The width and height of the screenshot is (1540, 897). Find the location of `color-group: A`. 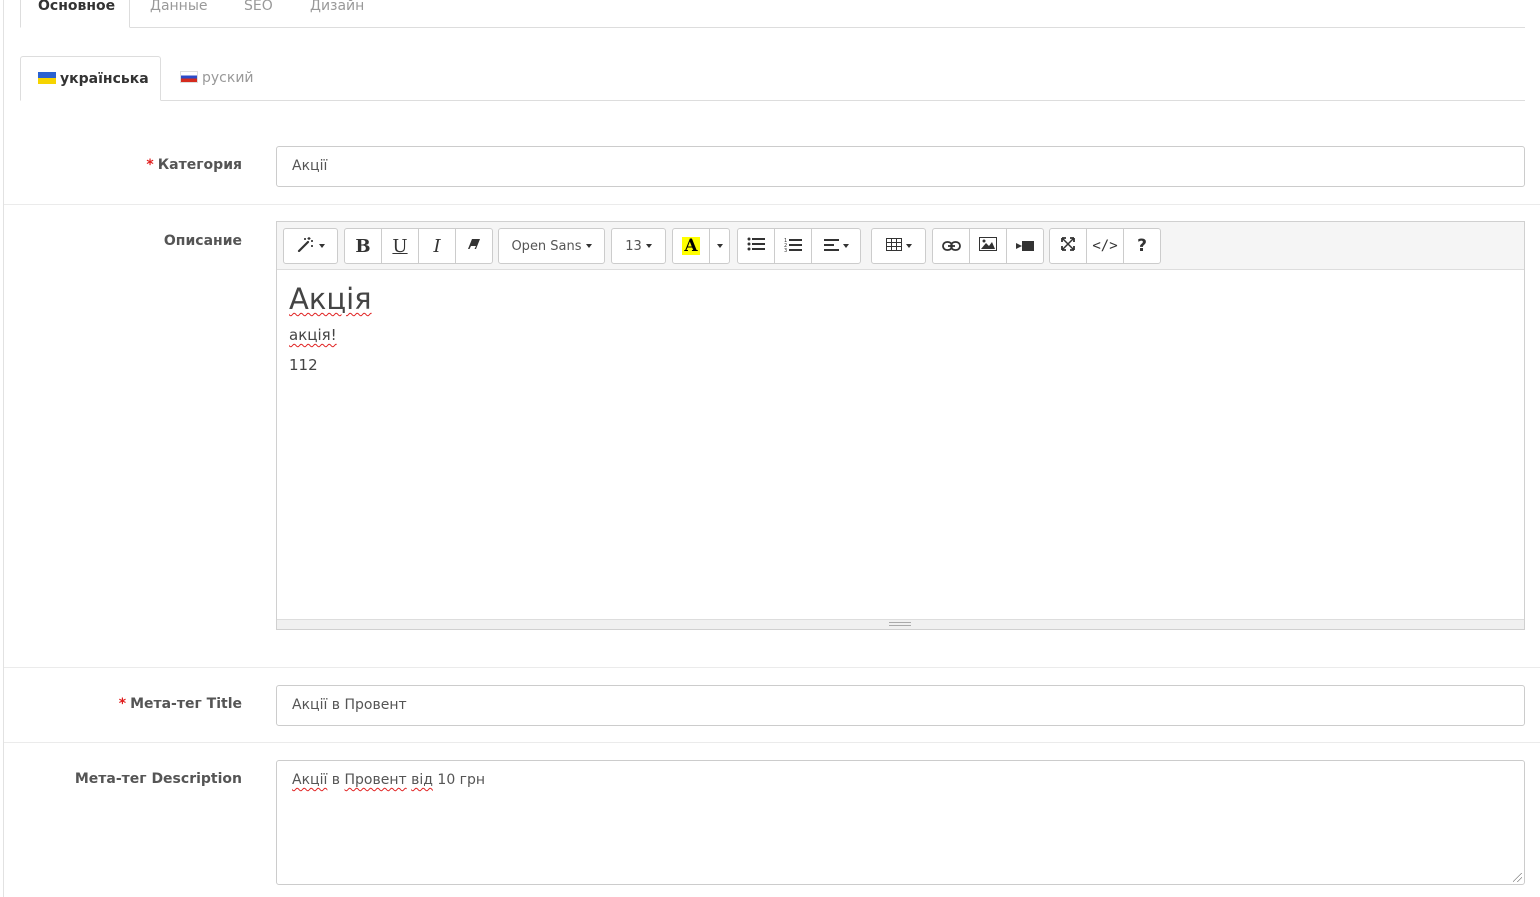

color-group: A is located at coordinates (701, 246).